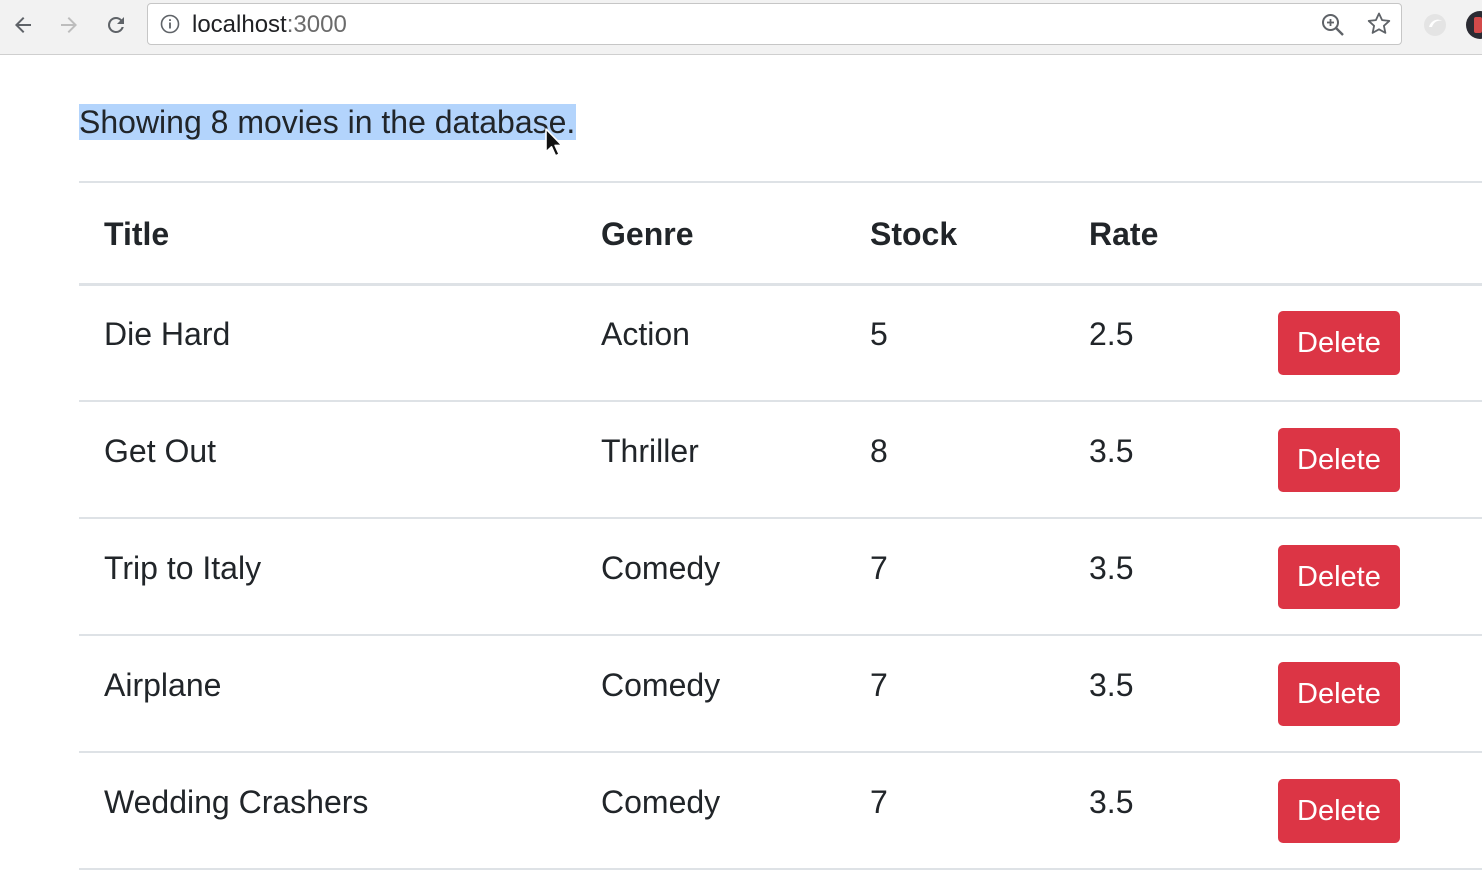 The image size is (1482, 870). I want to click on forward-icon, so click(69, 25).